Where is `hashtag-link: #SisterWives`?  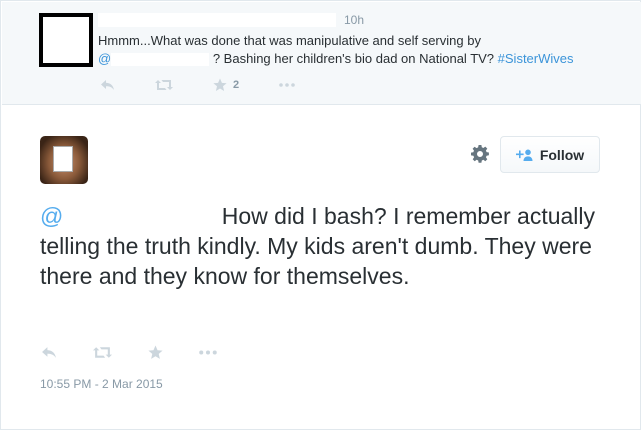
hashtag-link: #SisterWives is located at coordinates (536, 58).